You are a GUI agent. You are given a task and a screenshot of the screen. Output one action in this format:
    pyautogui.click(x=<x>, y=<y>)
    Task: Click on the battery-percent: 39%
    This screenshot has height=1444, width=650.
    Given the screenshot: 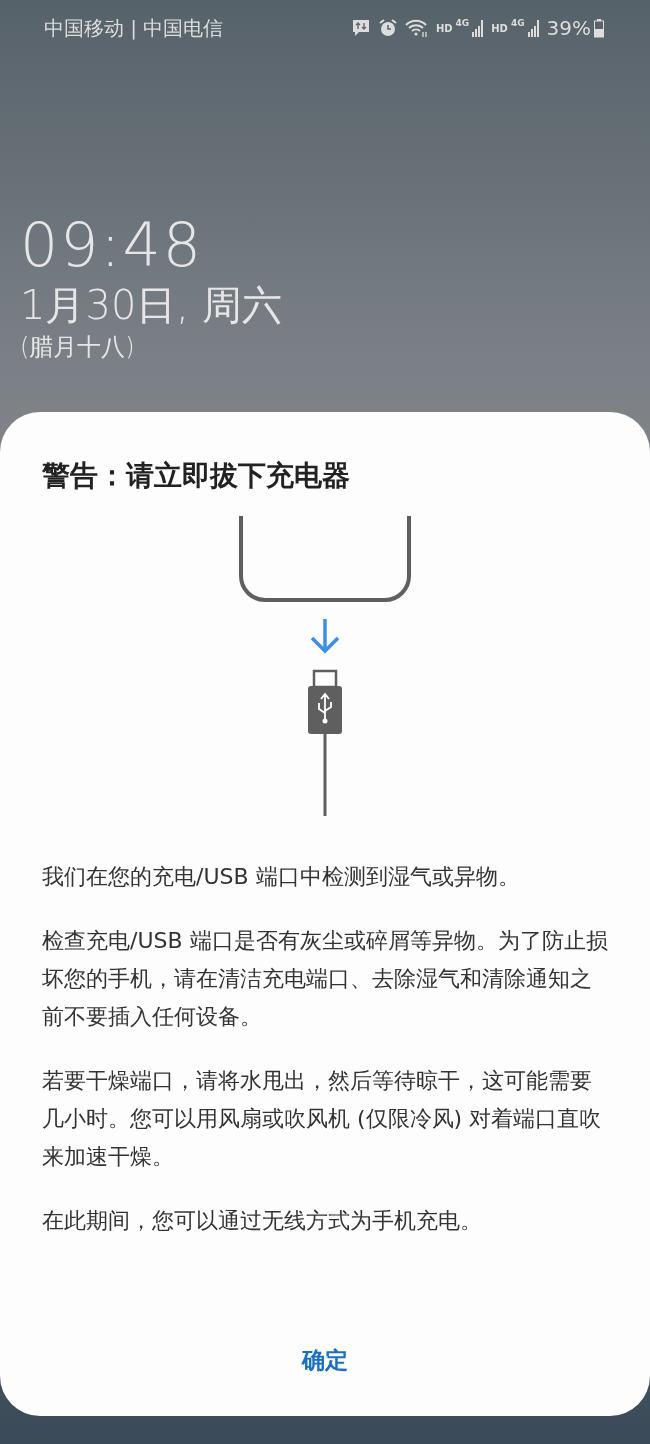 What is the action you would take?
    pyautogui.click(x=568, y=28)
    